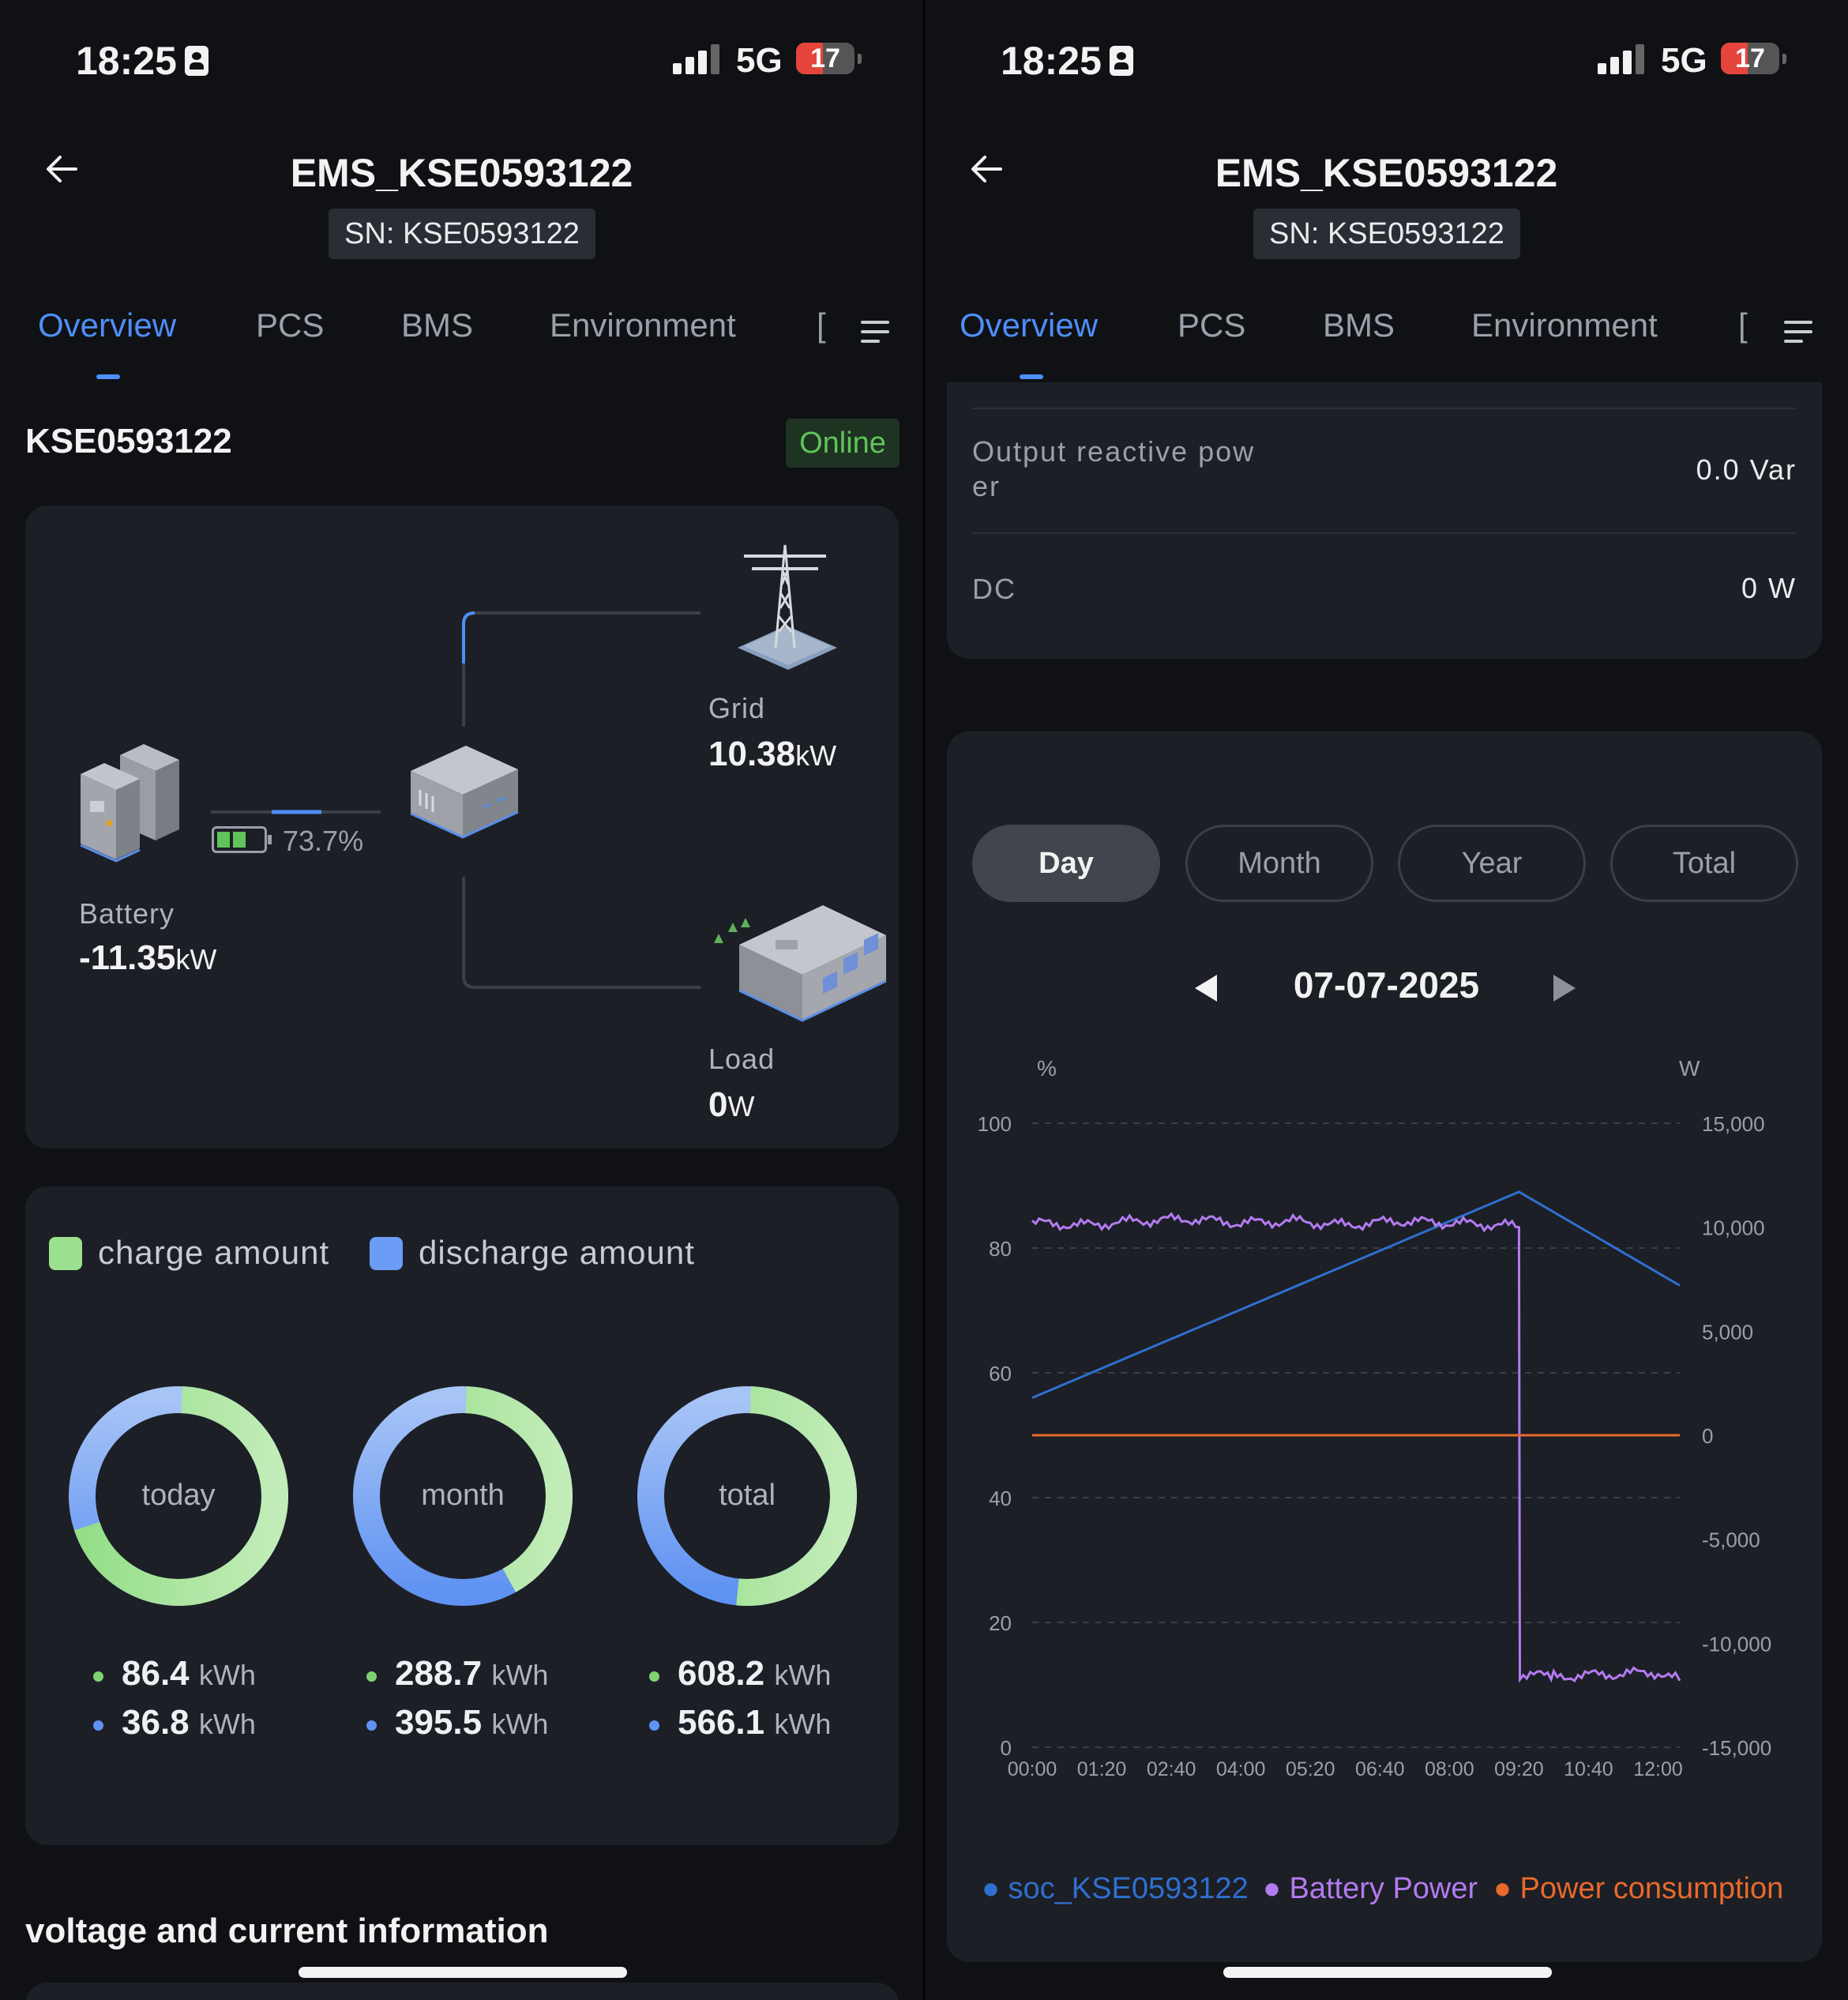  I want to click on x-tick-label: 01:20, so click(1102, 1769).